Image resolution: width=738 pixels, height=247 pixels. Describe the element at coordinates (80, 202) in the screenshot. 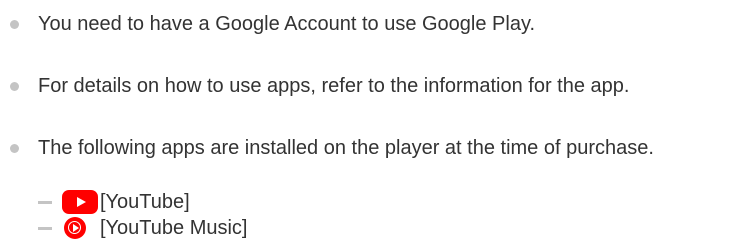

I see `youtube-icon` at that location.